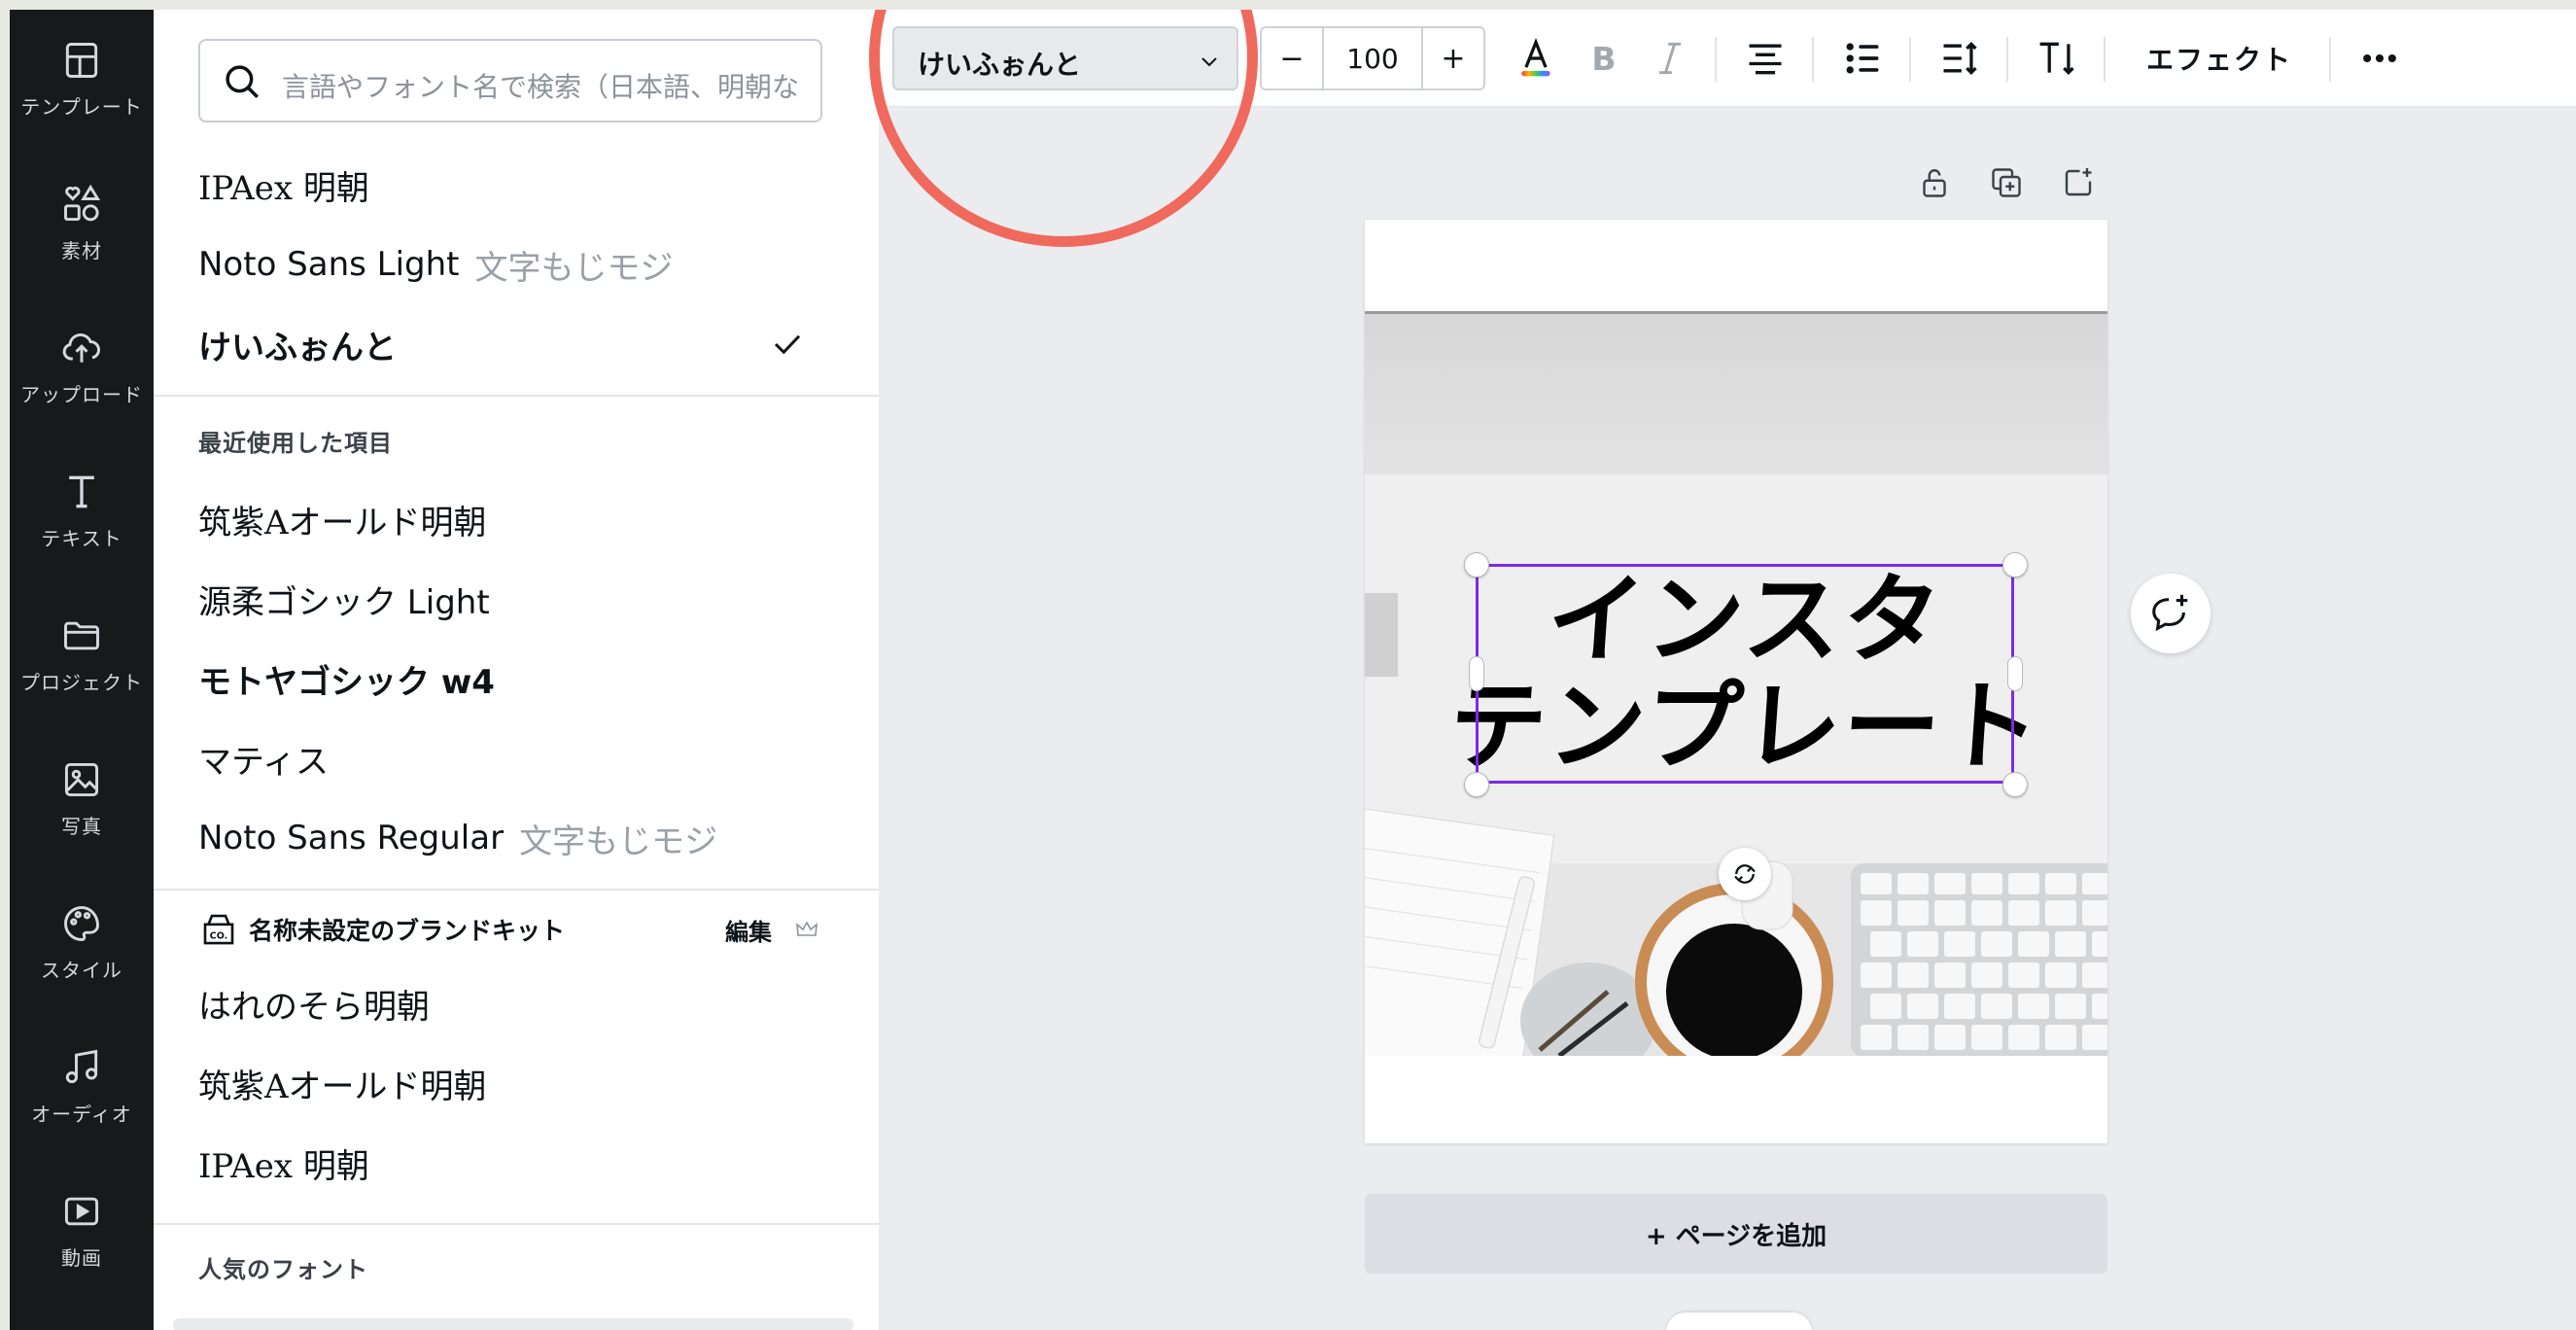 The image size is (2576, 1330). I want to click on rail-label: スタイル, so click(81, 970).